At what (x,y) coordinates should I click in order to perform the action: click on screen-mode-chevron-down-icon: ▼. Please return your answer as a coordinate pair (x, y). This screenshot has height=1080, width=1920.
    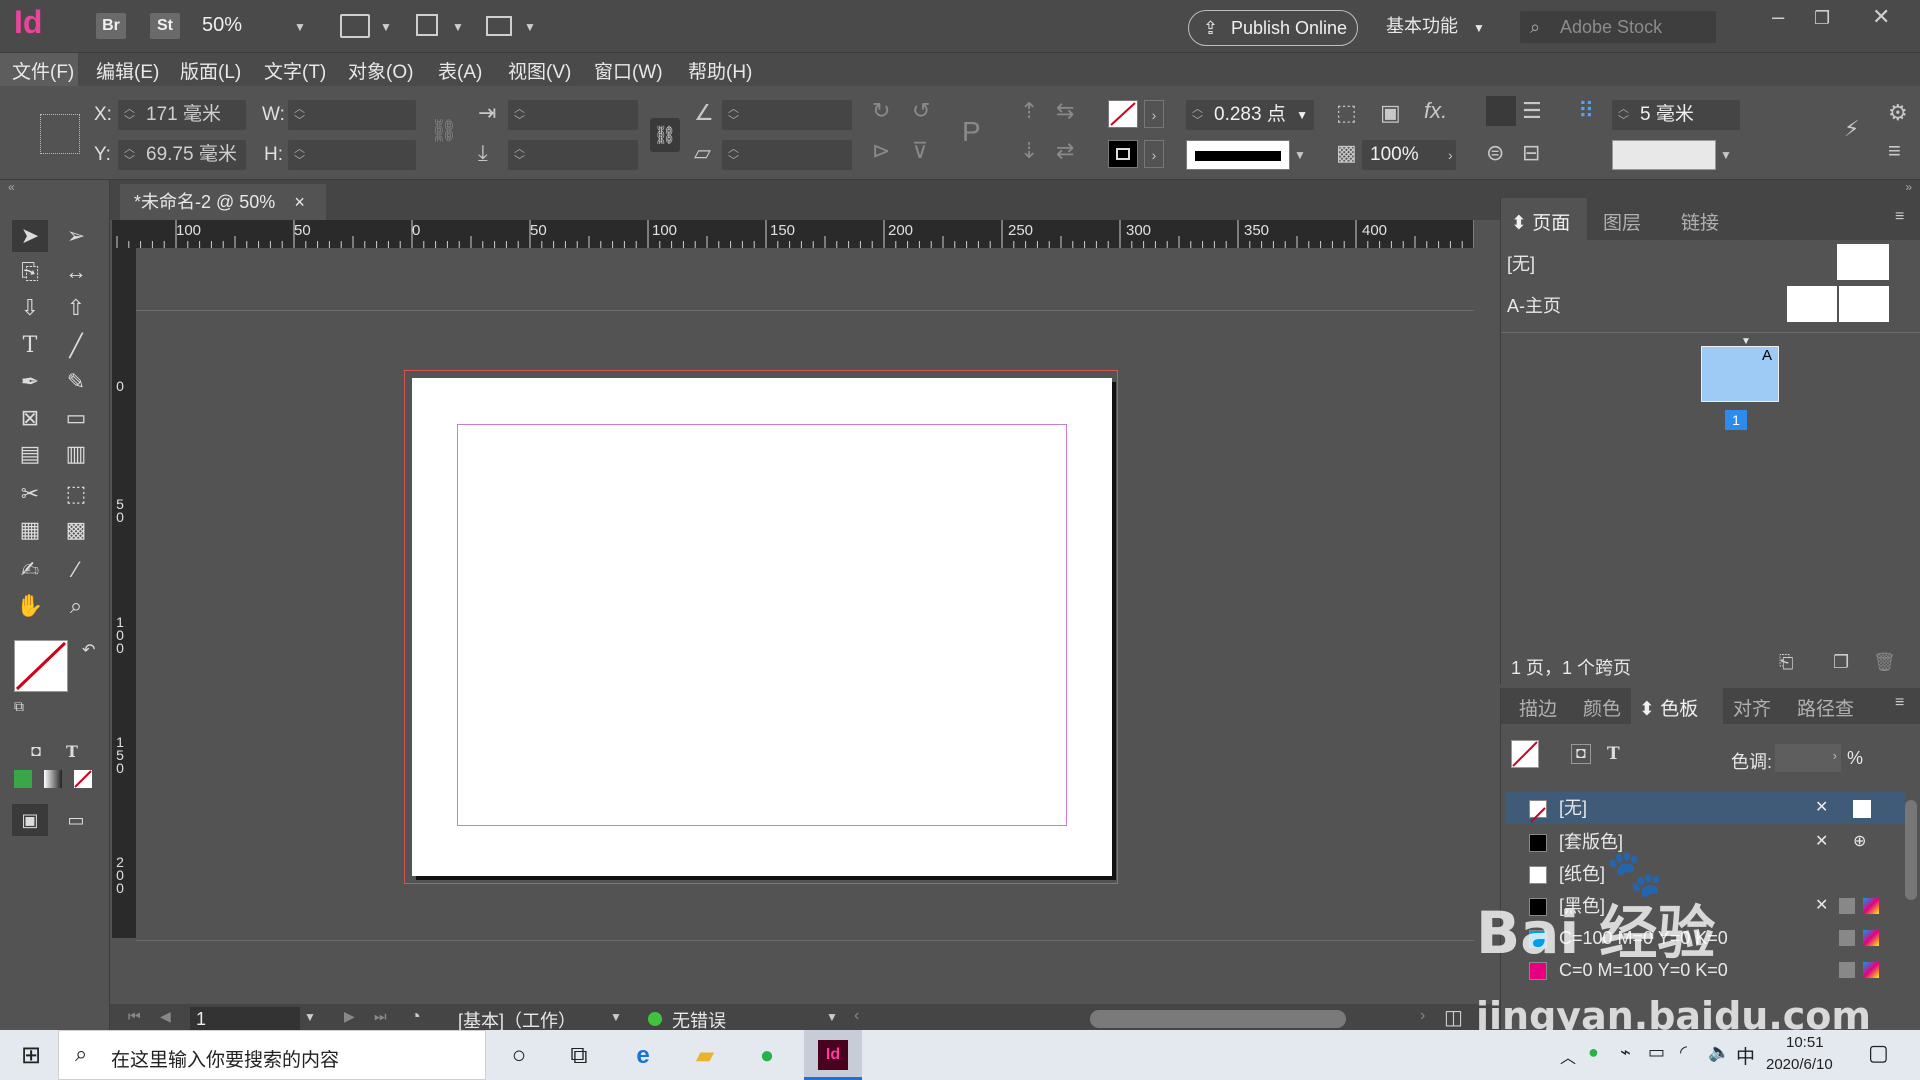
    Looking at the image, I should click on (458, 27).